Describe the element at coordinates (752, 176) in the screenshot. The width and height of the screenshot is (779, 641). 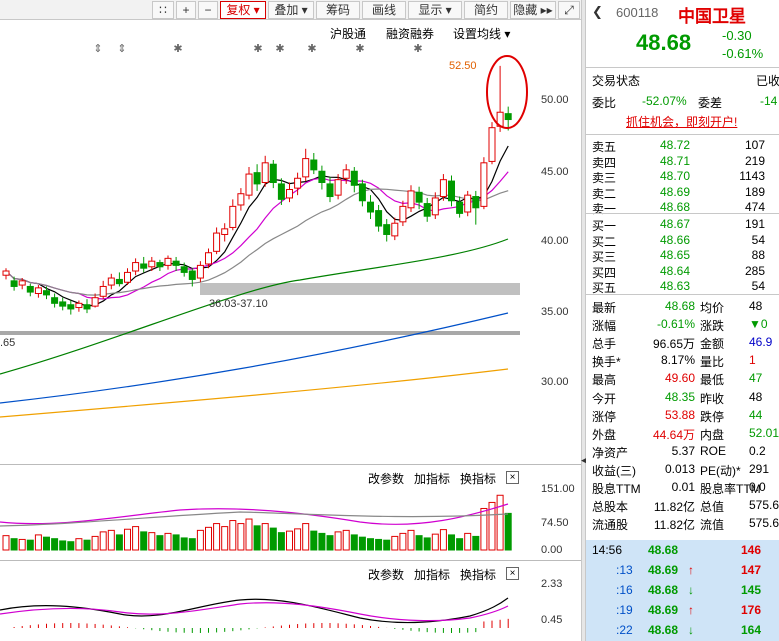
I see `book-volume: 1143` at that location.